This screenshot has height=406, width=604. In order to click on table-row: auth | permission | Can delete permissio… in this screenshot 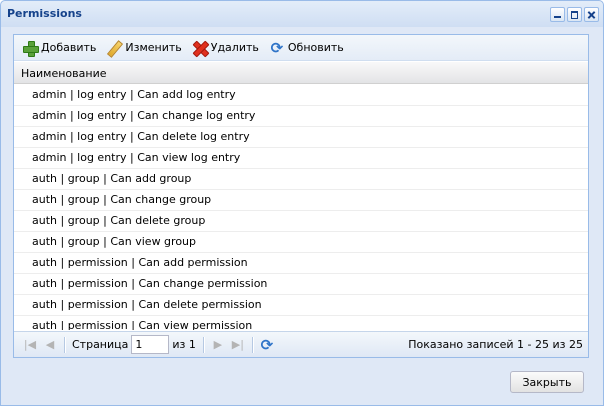, I will do `click(301, 305)`.